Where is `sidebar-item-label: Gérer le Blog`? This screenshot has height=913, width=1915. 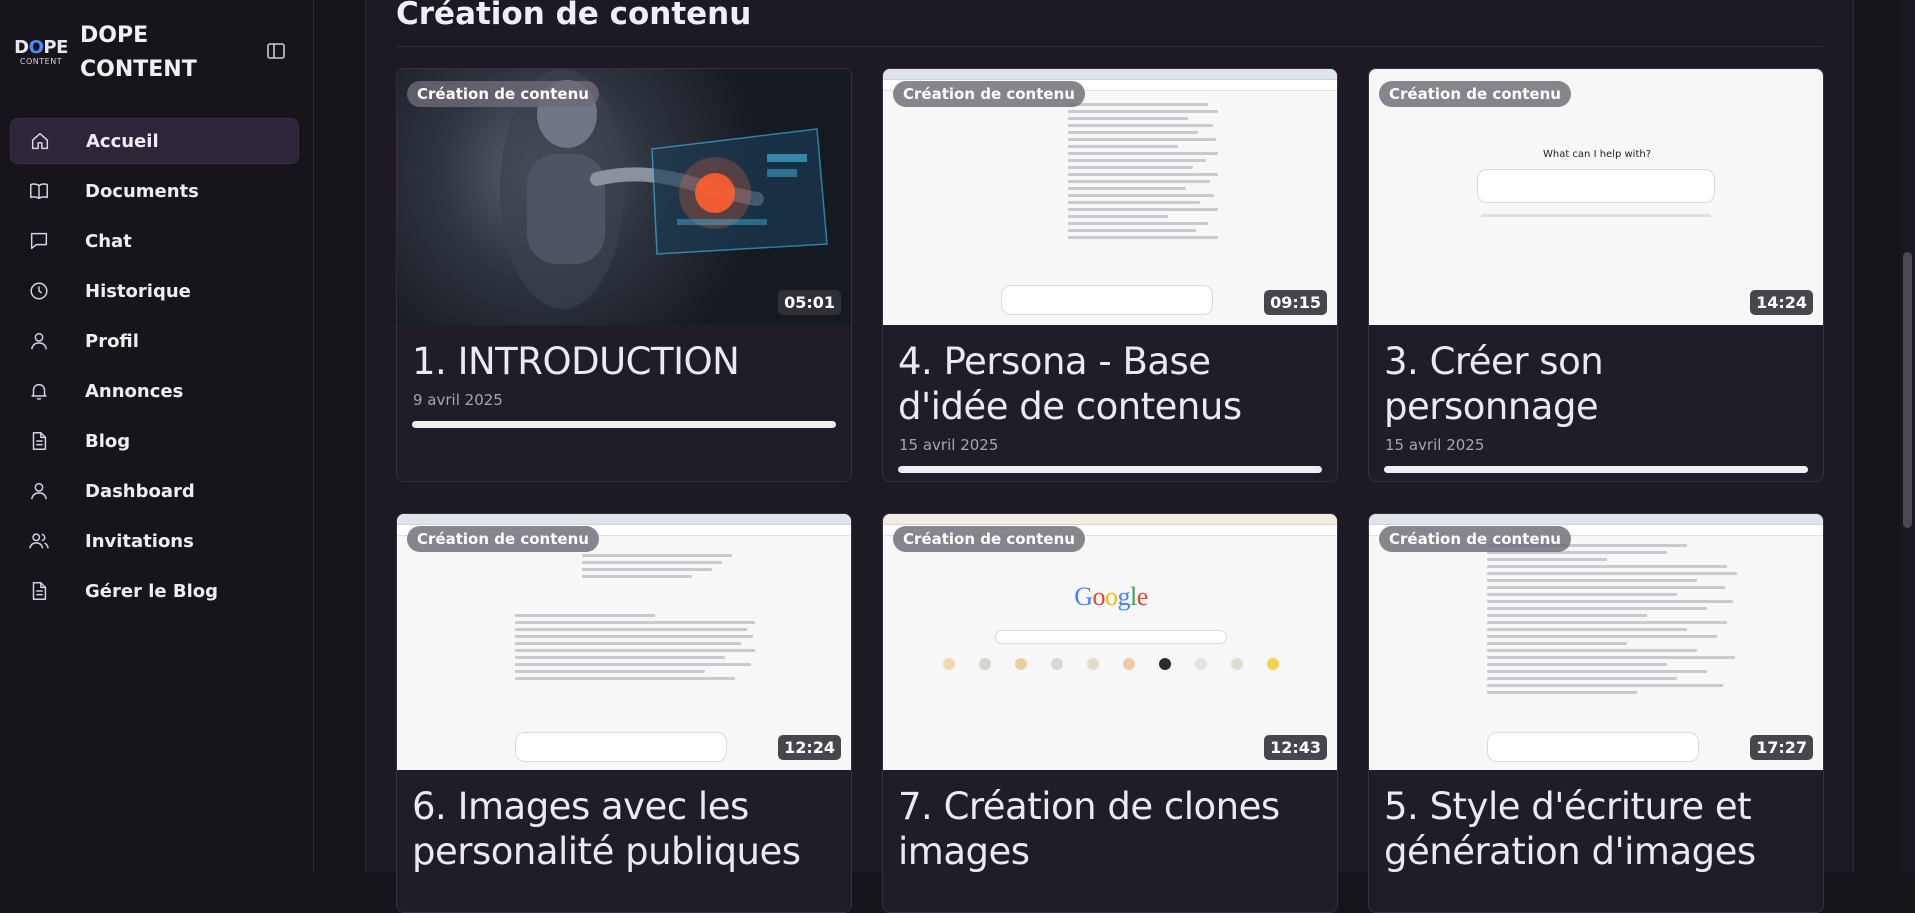
sidebar-item-label: Gérer le Blog is located at coordinates (151, 591).